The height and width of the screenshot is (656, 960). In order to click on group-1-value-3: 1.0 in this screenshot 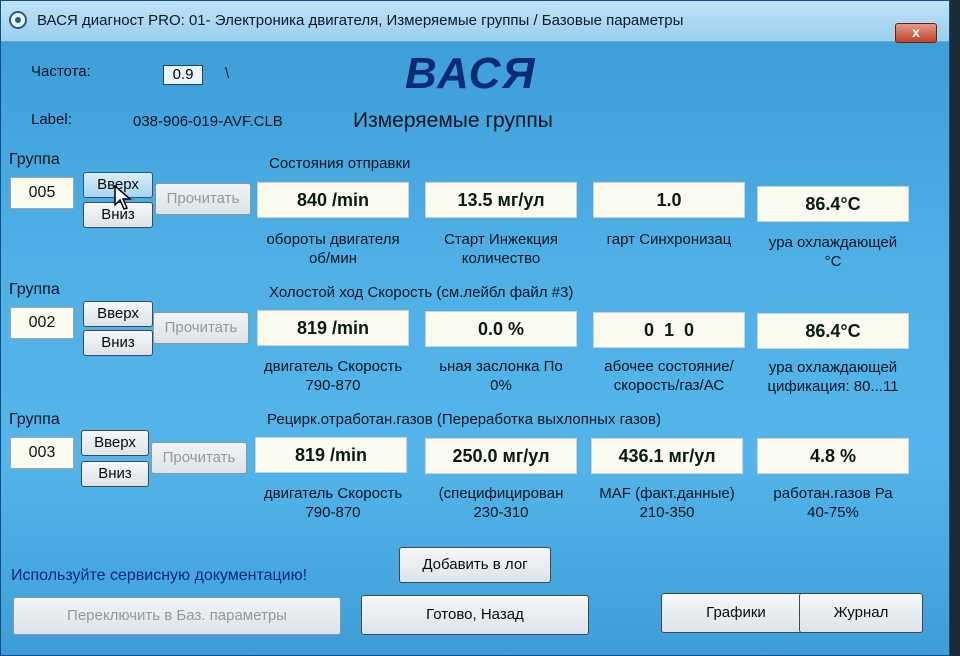, I will do `click(669, 200)`.